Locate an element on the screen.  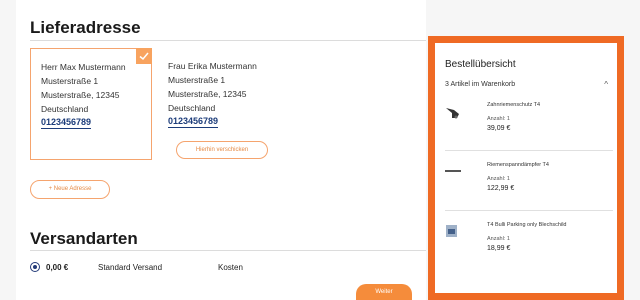
address-name: Herr Max Mustermann is located at coordinates (83, 67).